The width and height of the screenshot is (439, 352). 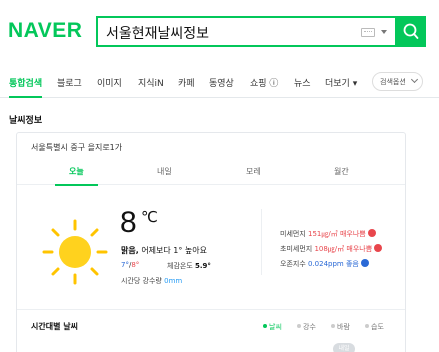 I want to click on naver-logo: NAVER, so click(x=45, y=31).